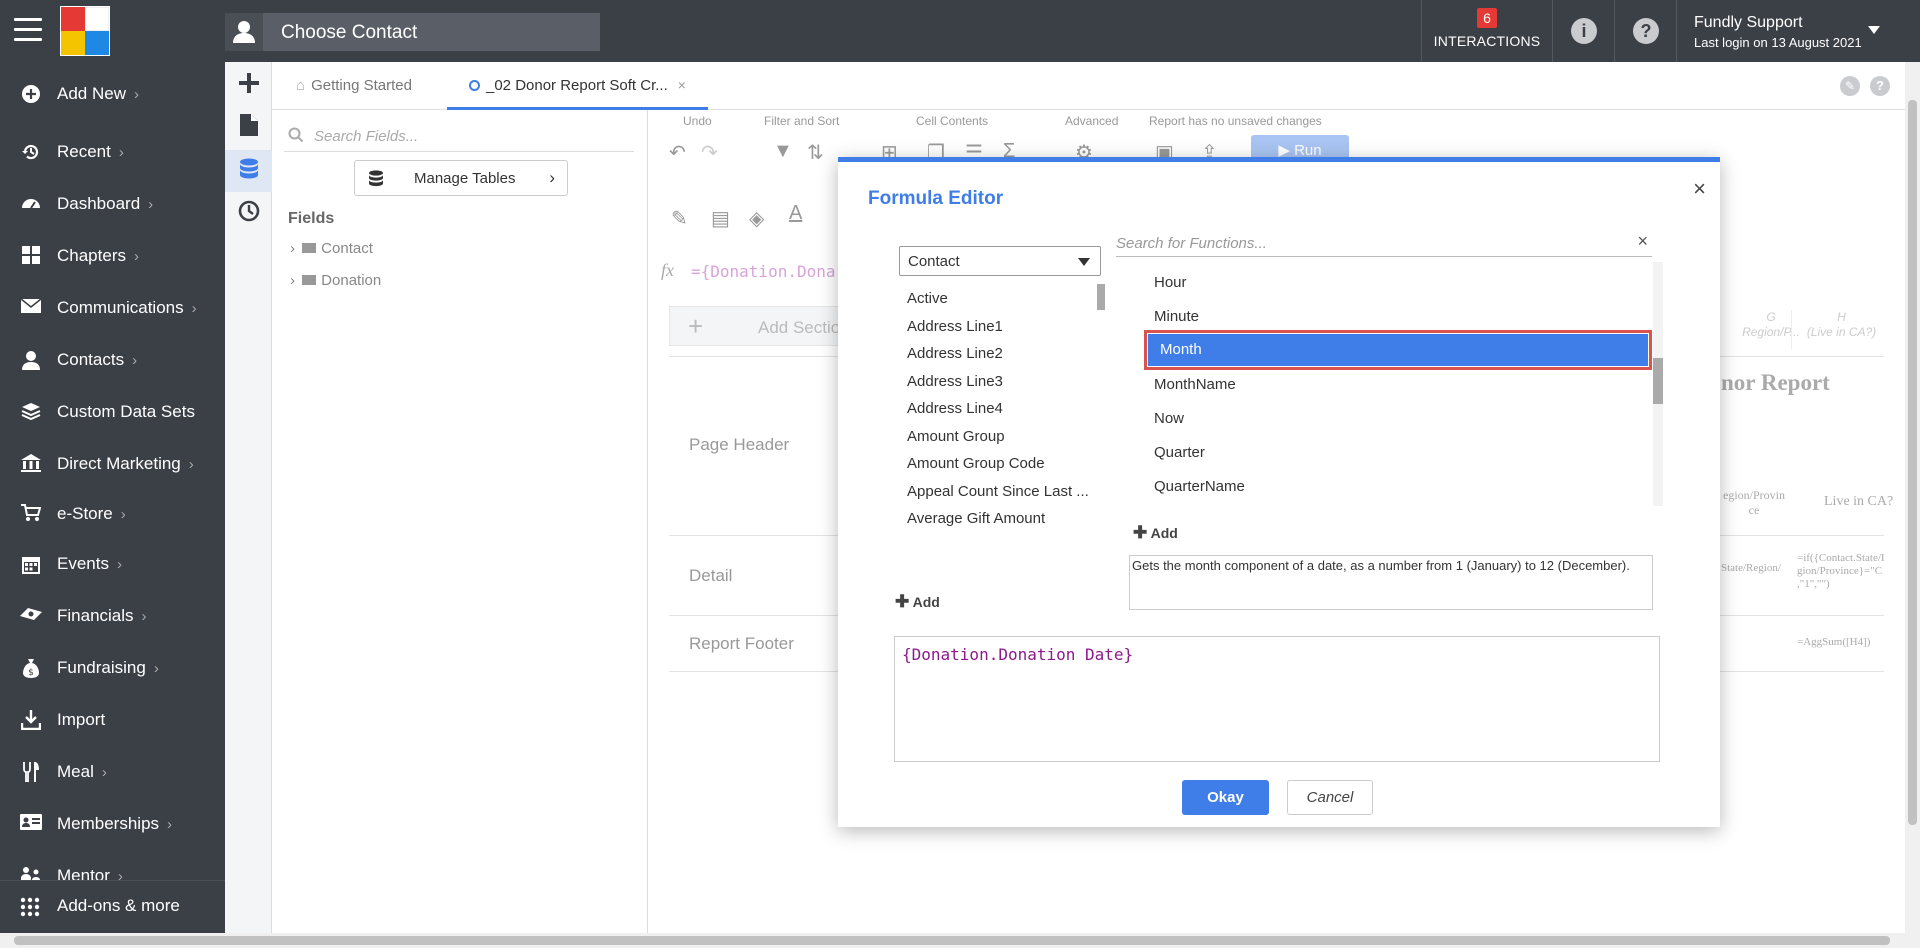 This screenshot has width=1920, height=948. I want to click on field-item: Active, so click(927, 298).